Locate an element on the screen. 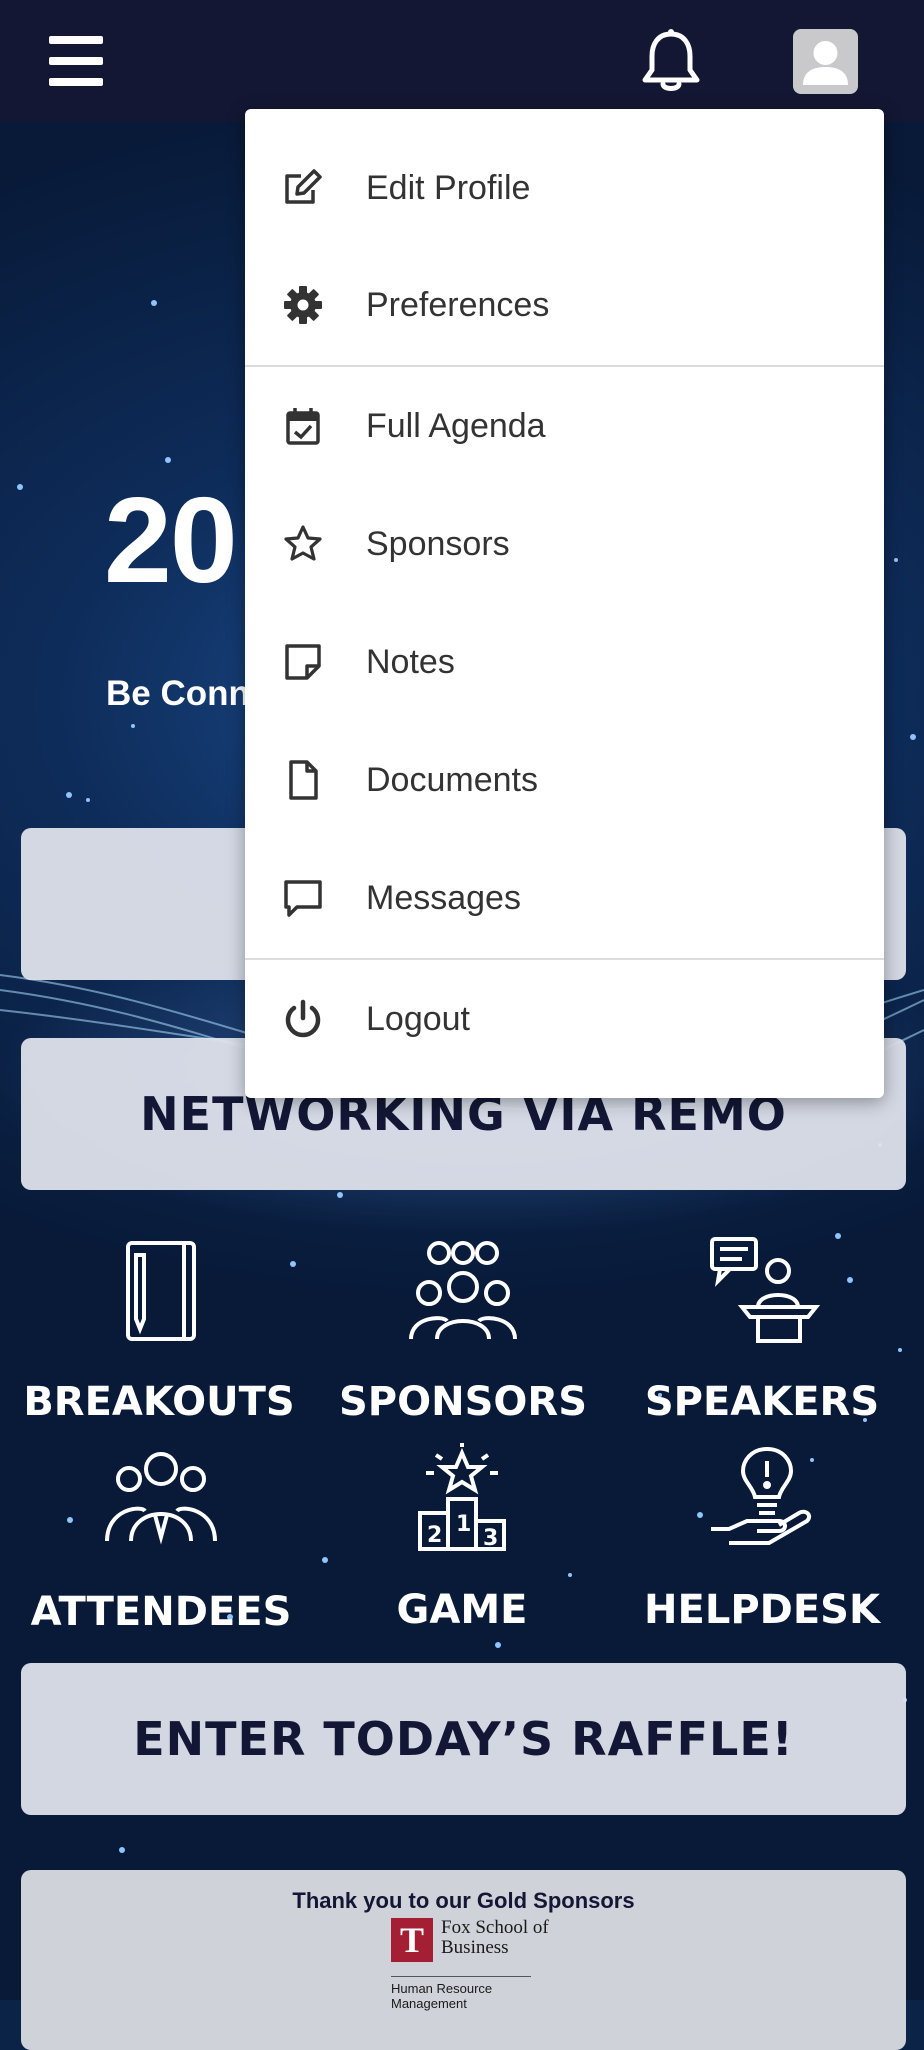  tile-speakers: SPEAKERS is located at coordinates (762, 1330).